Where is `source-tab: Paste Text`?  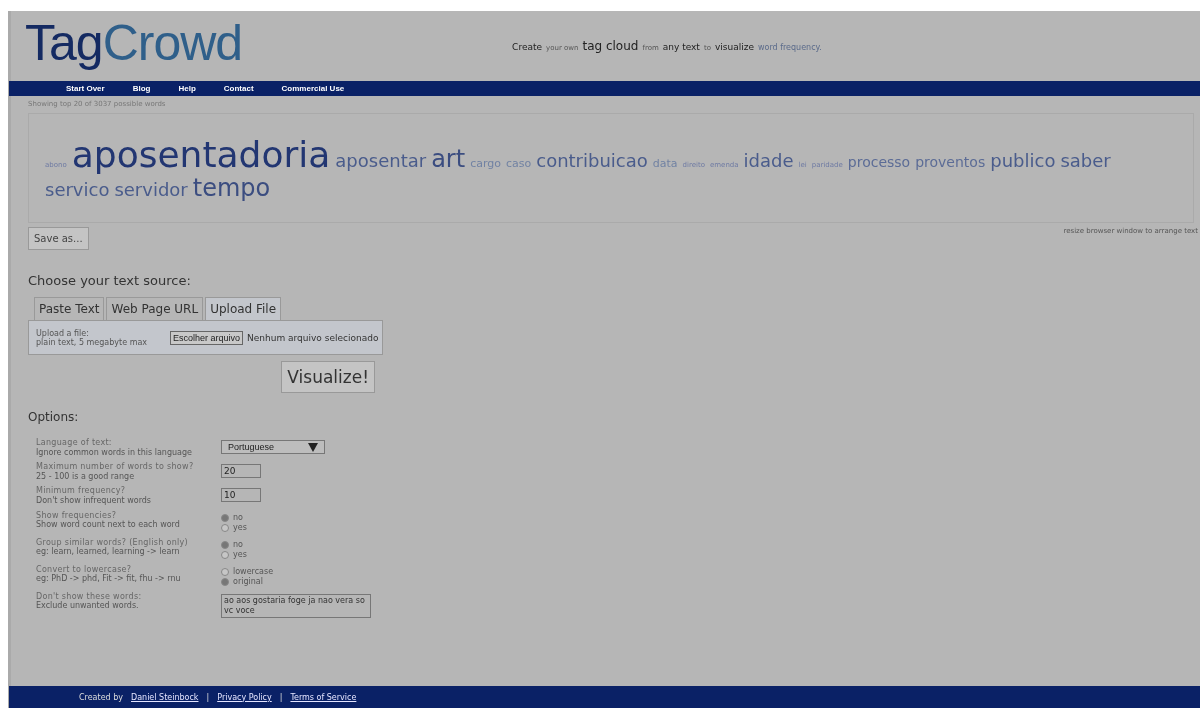 source-tab: Paste Text is located at coordinates (69, 308).